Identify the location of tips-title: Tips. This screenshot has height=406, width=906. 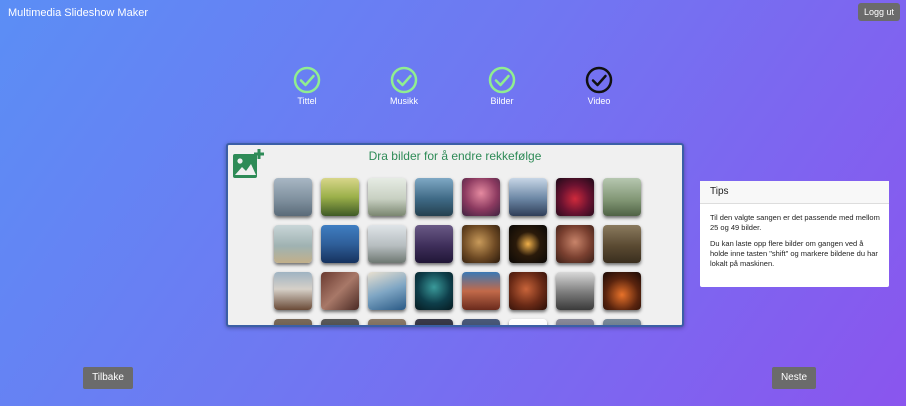
(794, 192).